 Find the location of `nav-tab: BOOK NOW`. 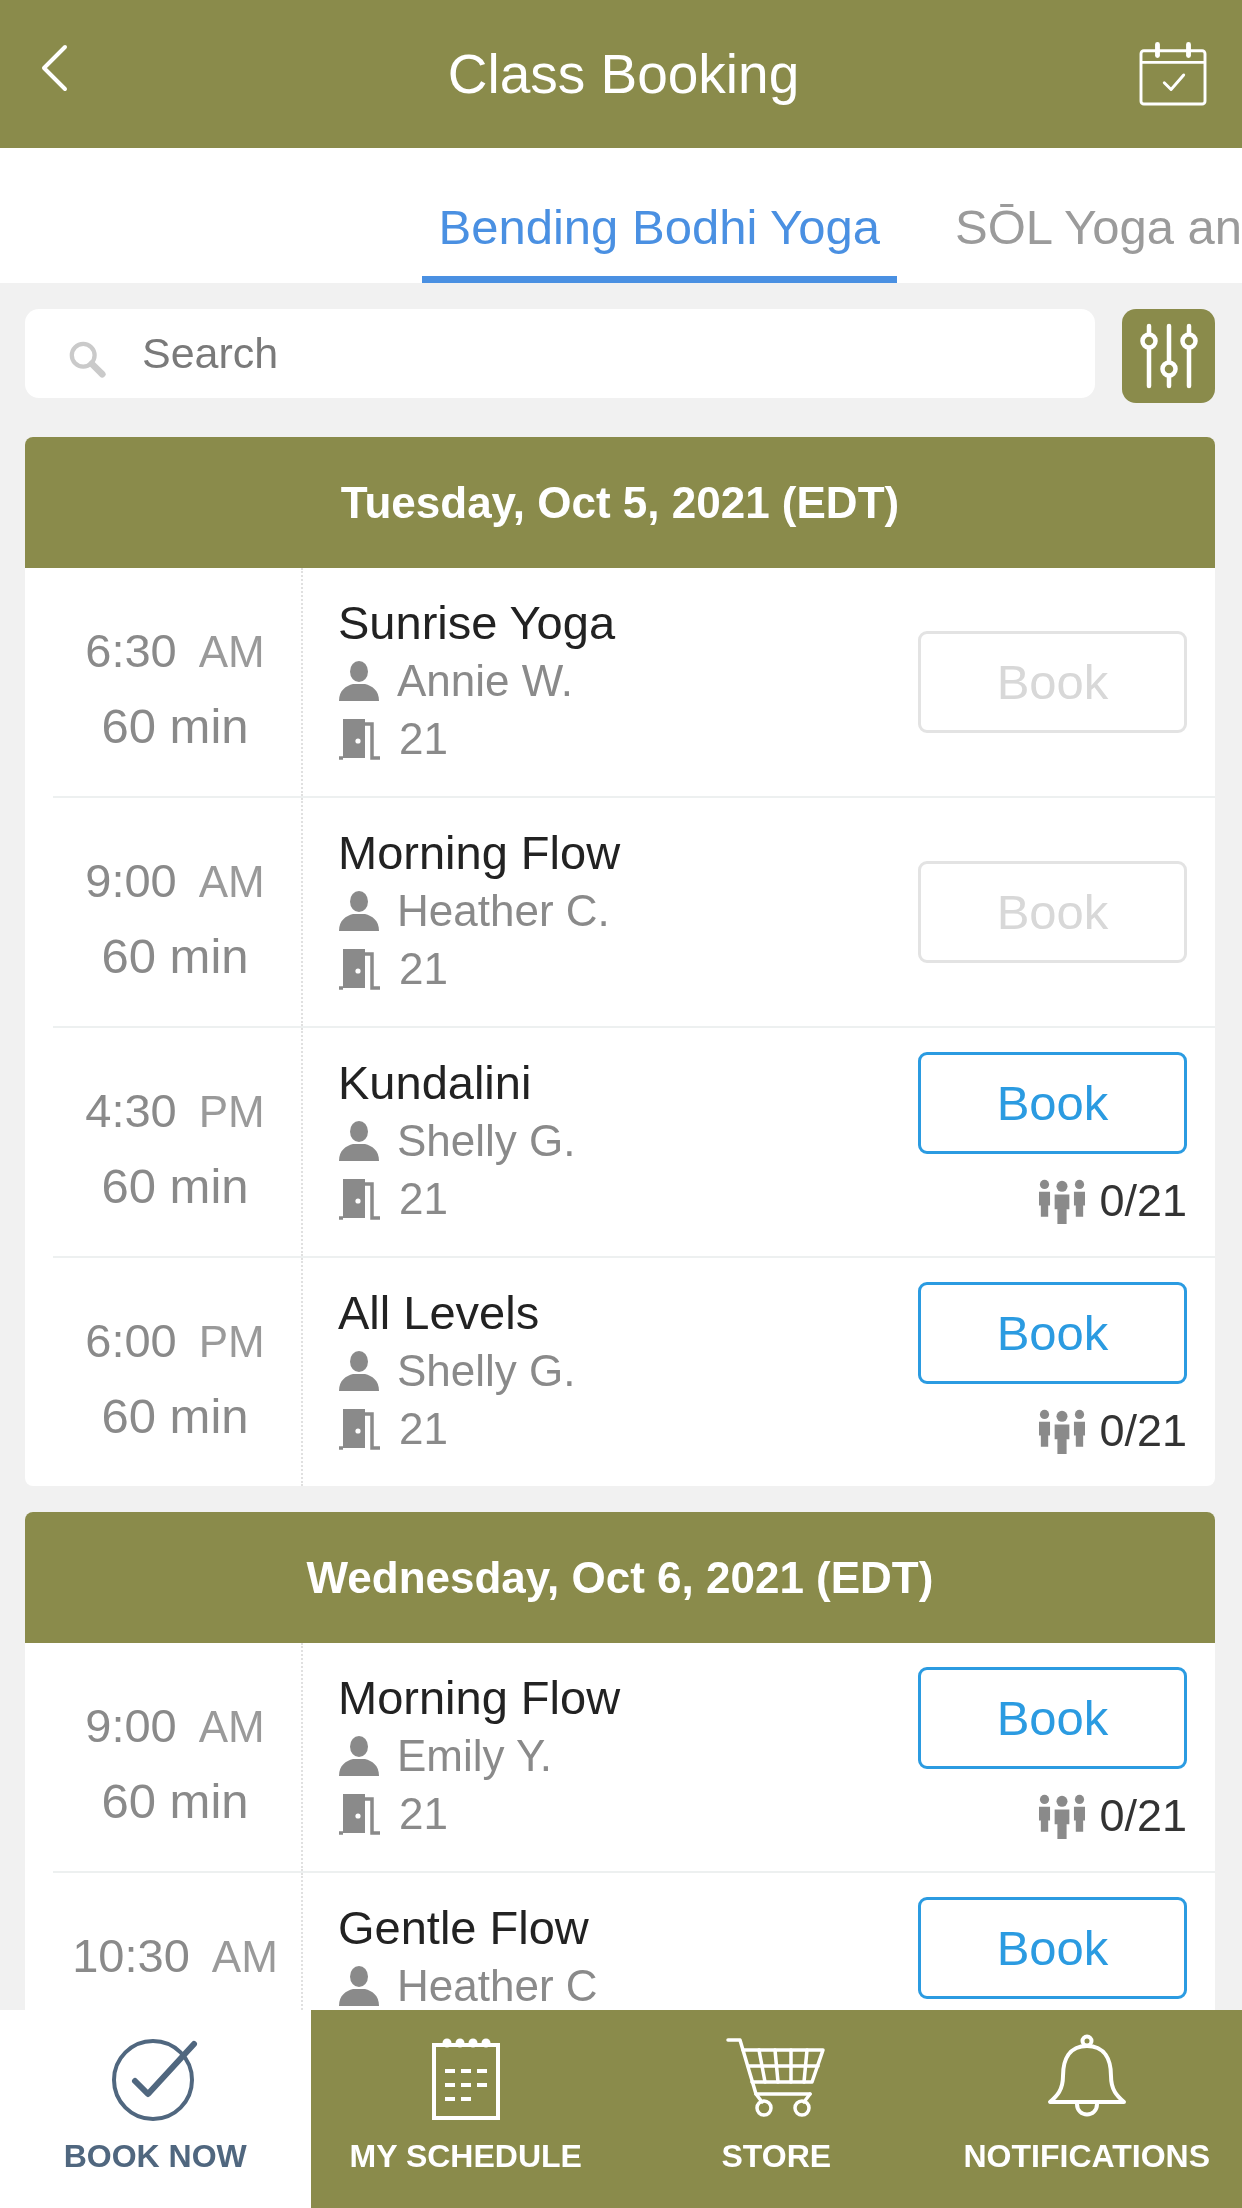

nav-tab: BOOK NOW is located at coordinates (155, 2109).